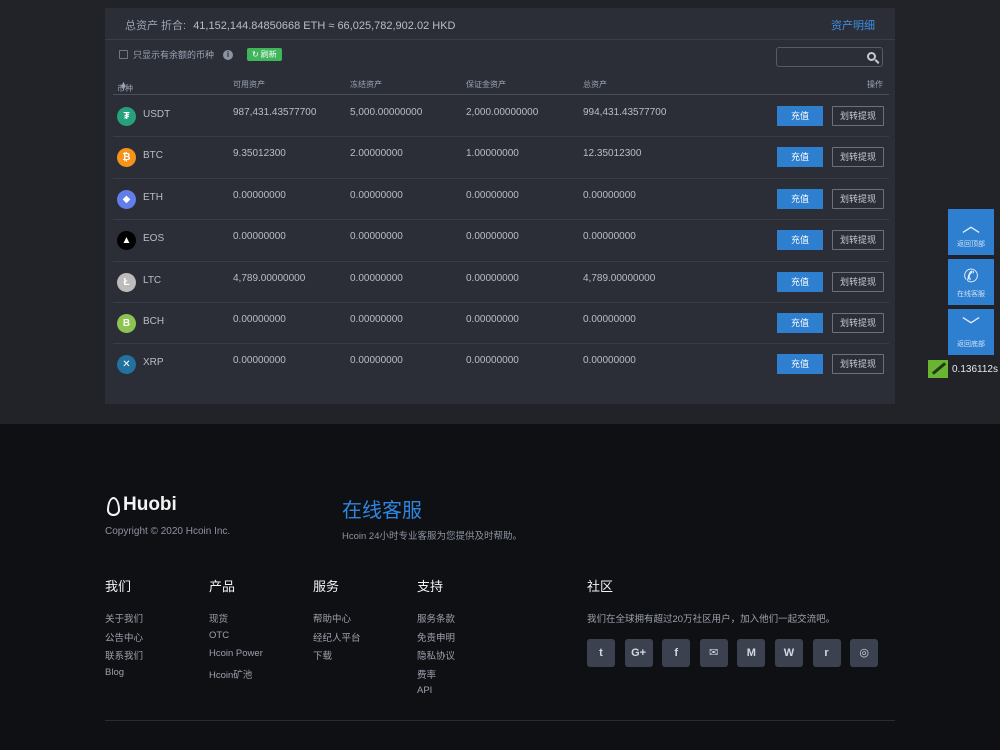  Describe the element at coordinates (619, 278) in the screenshot. I see `total-amount: 4,789.00000000` at that location.